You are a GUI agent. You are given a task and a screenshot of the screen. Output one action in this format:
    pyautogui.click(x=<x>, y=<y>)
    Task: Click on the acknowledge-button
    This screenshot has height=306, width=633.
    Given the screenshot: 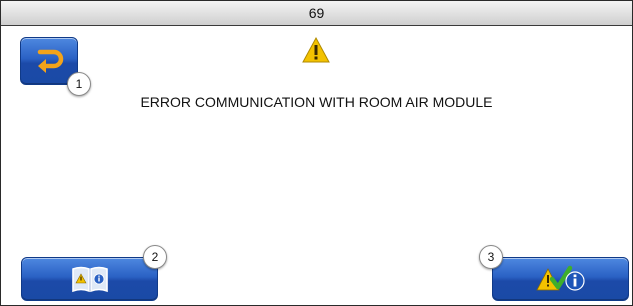 What is the action you would take?
    pyautogui.click(x=560, y=279)
    